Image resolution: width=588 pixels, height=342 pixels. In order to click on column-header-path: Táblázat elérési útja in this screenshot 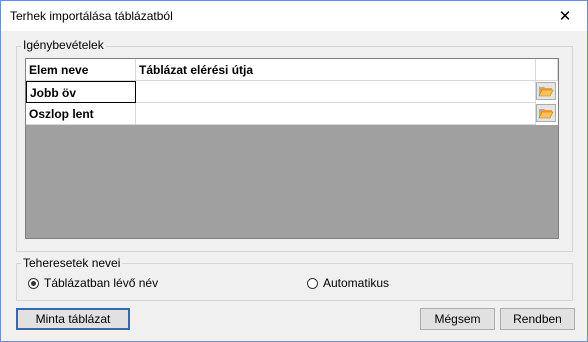, I will do `click(336, 70)`.